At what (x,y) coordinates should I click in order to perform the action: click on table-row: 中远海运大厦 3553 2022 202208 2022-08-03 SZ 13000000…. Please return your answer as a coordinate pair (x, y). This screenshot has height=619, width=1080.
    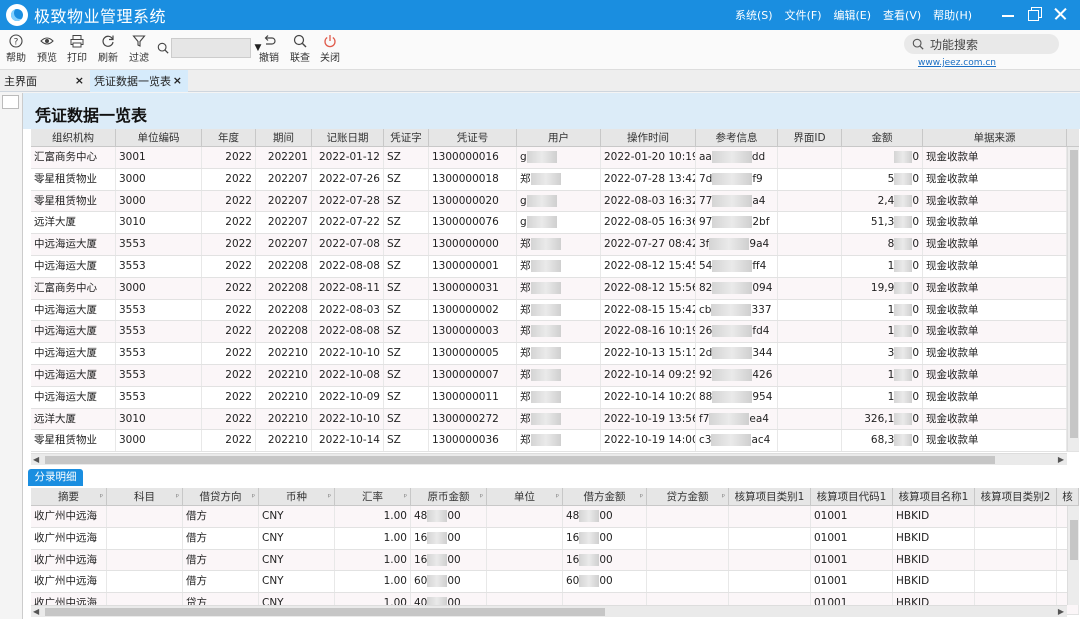
    Looking at the image, I should click on (555, 310).